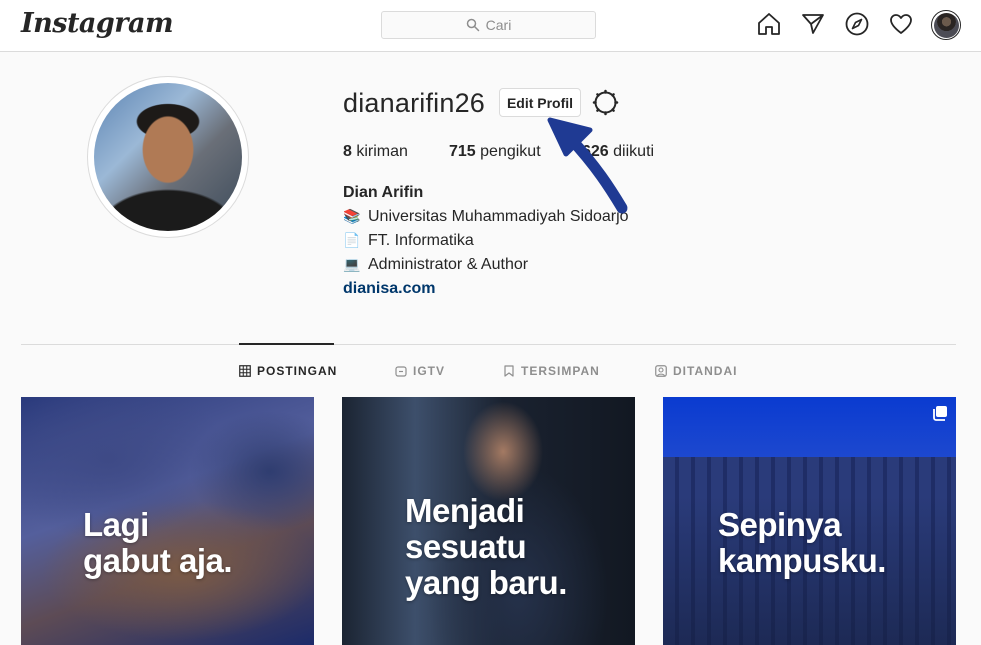 This screenshot has width=981, height=645. I want to click on page-icon: 📄, so click(352, 241).